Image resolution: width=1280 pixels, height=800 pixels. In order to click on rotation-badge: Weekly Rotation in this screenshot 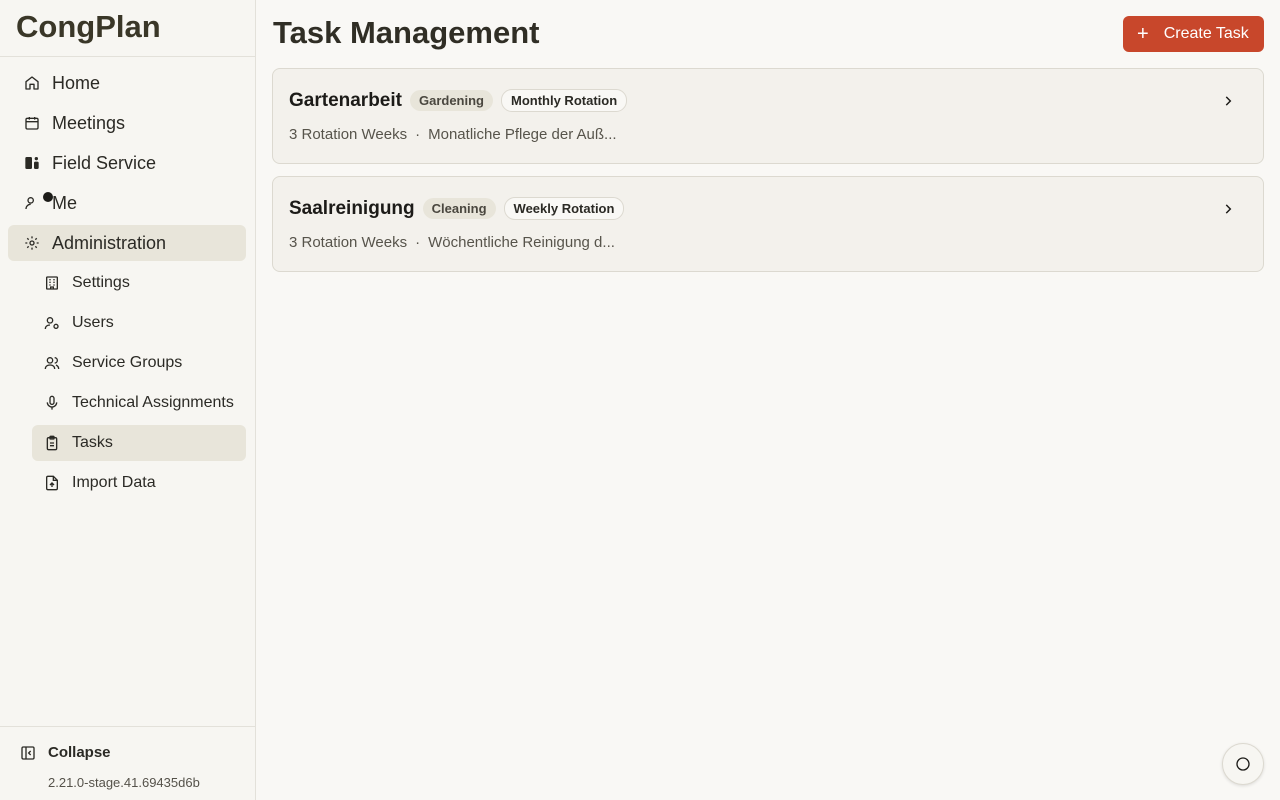, I will do `click(564, 208)`.